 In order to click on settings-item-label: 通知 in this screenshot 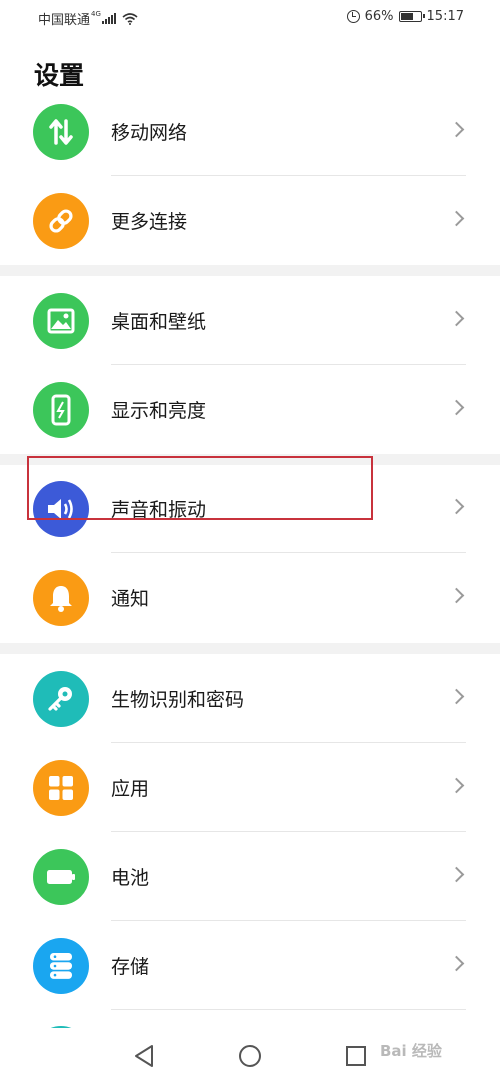, I will do `click(130, 599)`.